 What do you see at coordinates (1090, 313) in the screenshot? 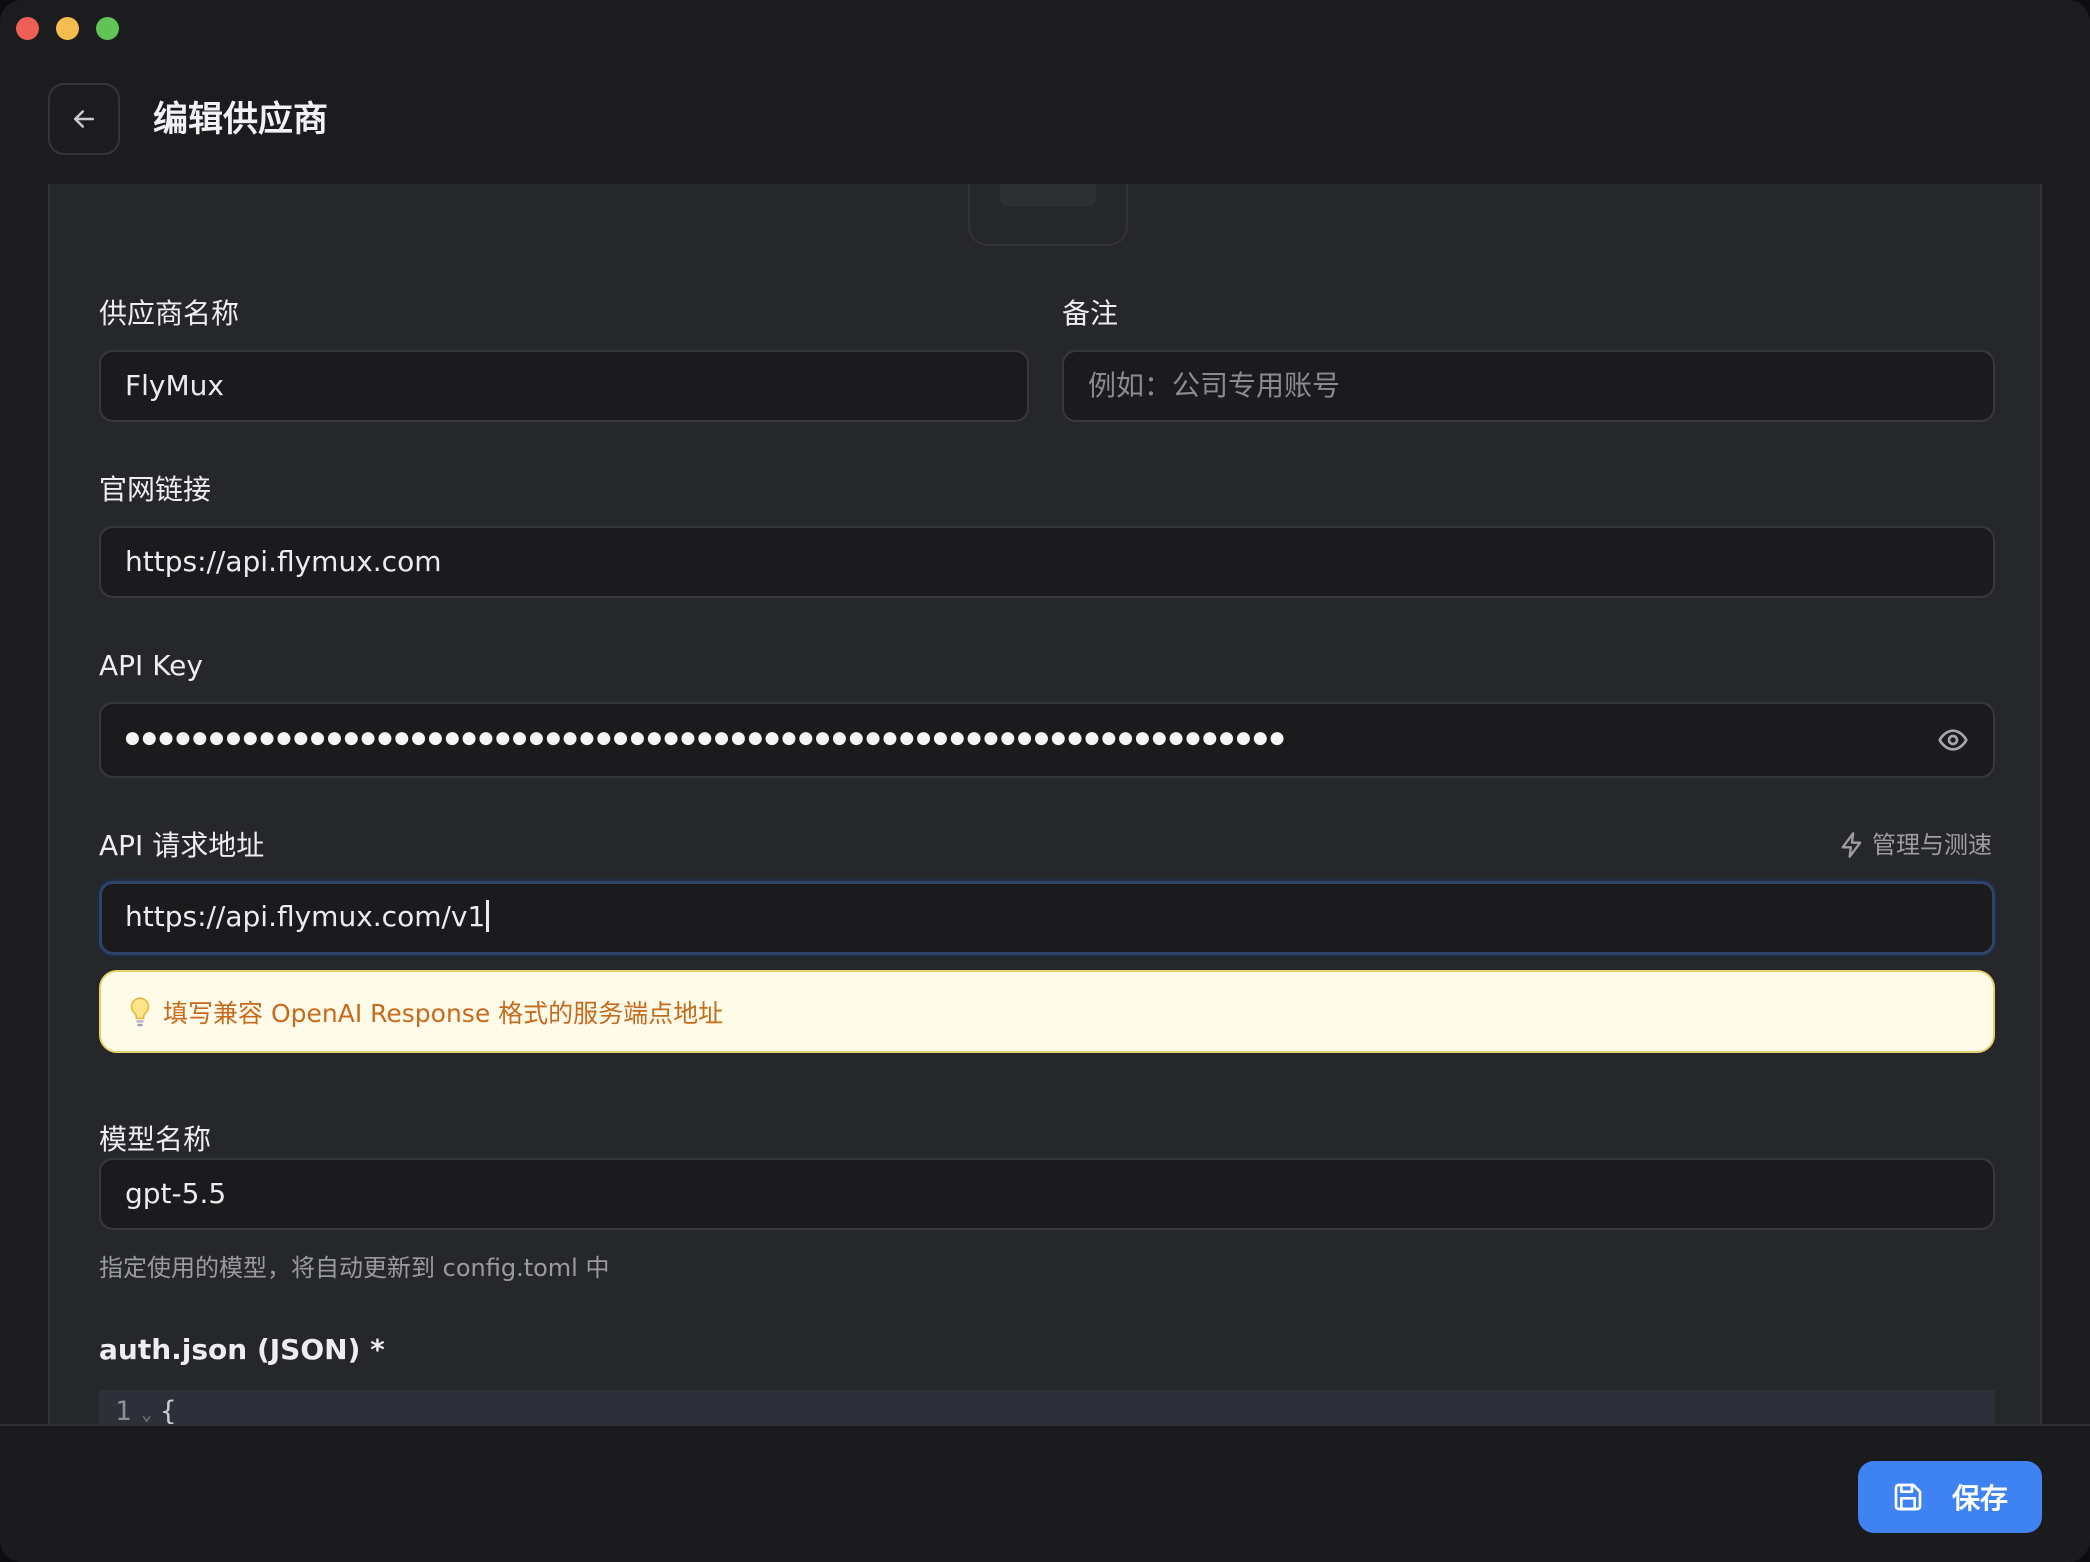
I see `note-label: 备注` at bounding box center [1090, 313].